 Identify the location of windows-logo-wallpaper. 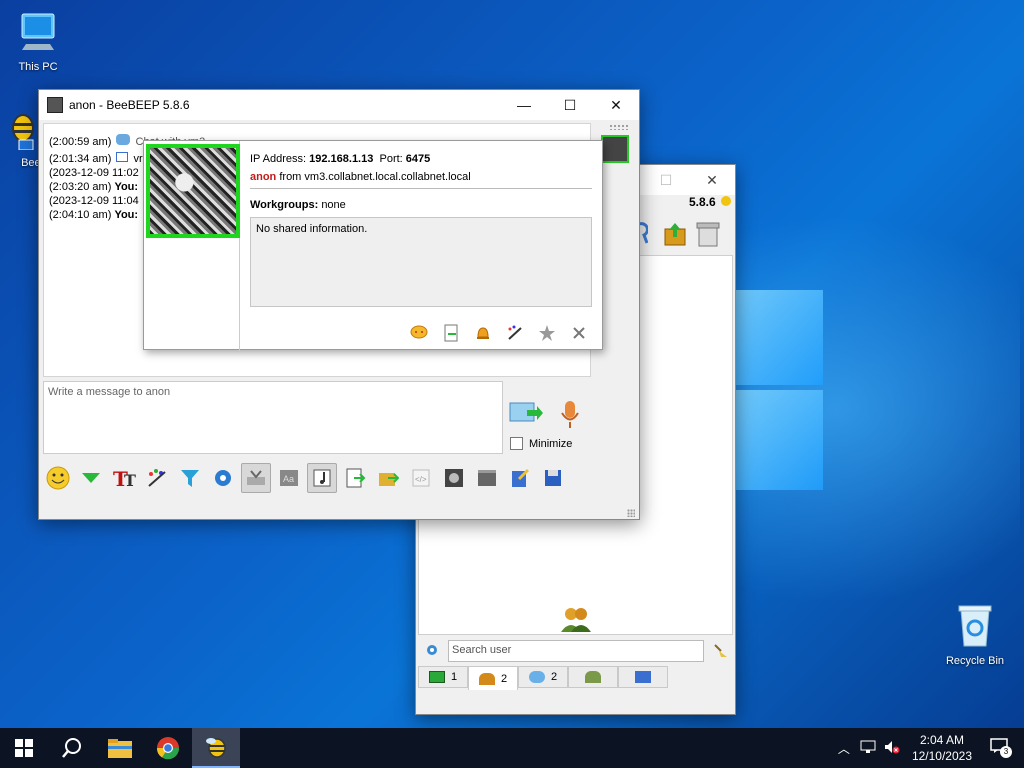
(780, 392).